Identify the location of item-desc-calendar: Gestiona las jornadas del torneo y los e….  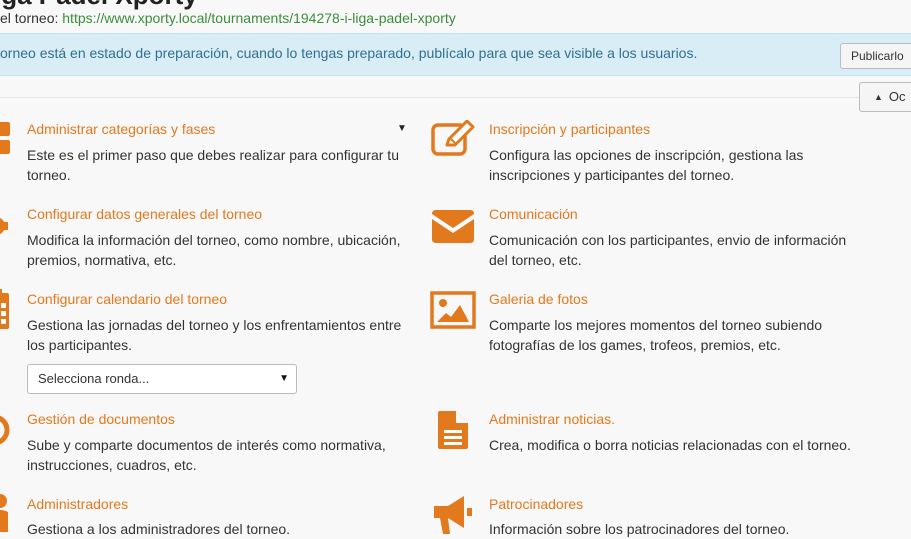
(214, 335).